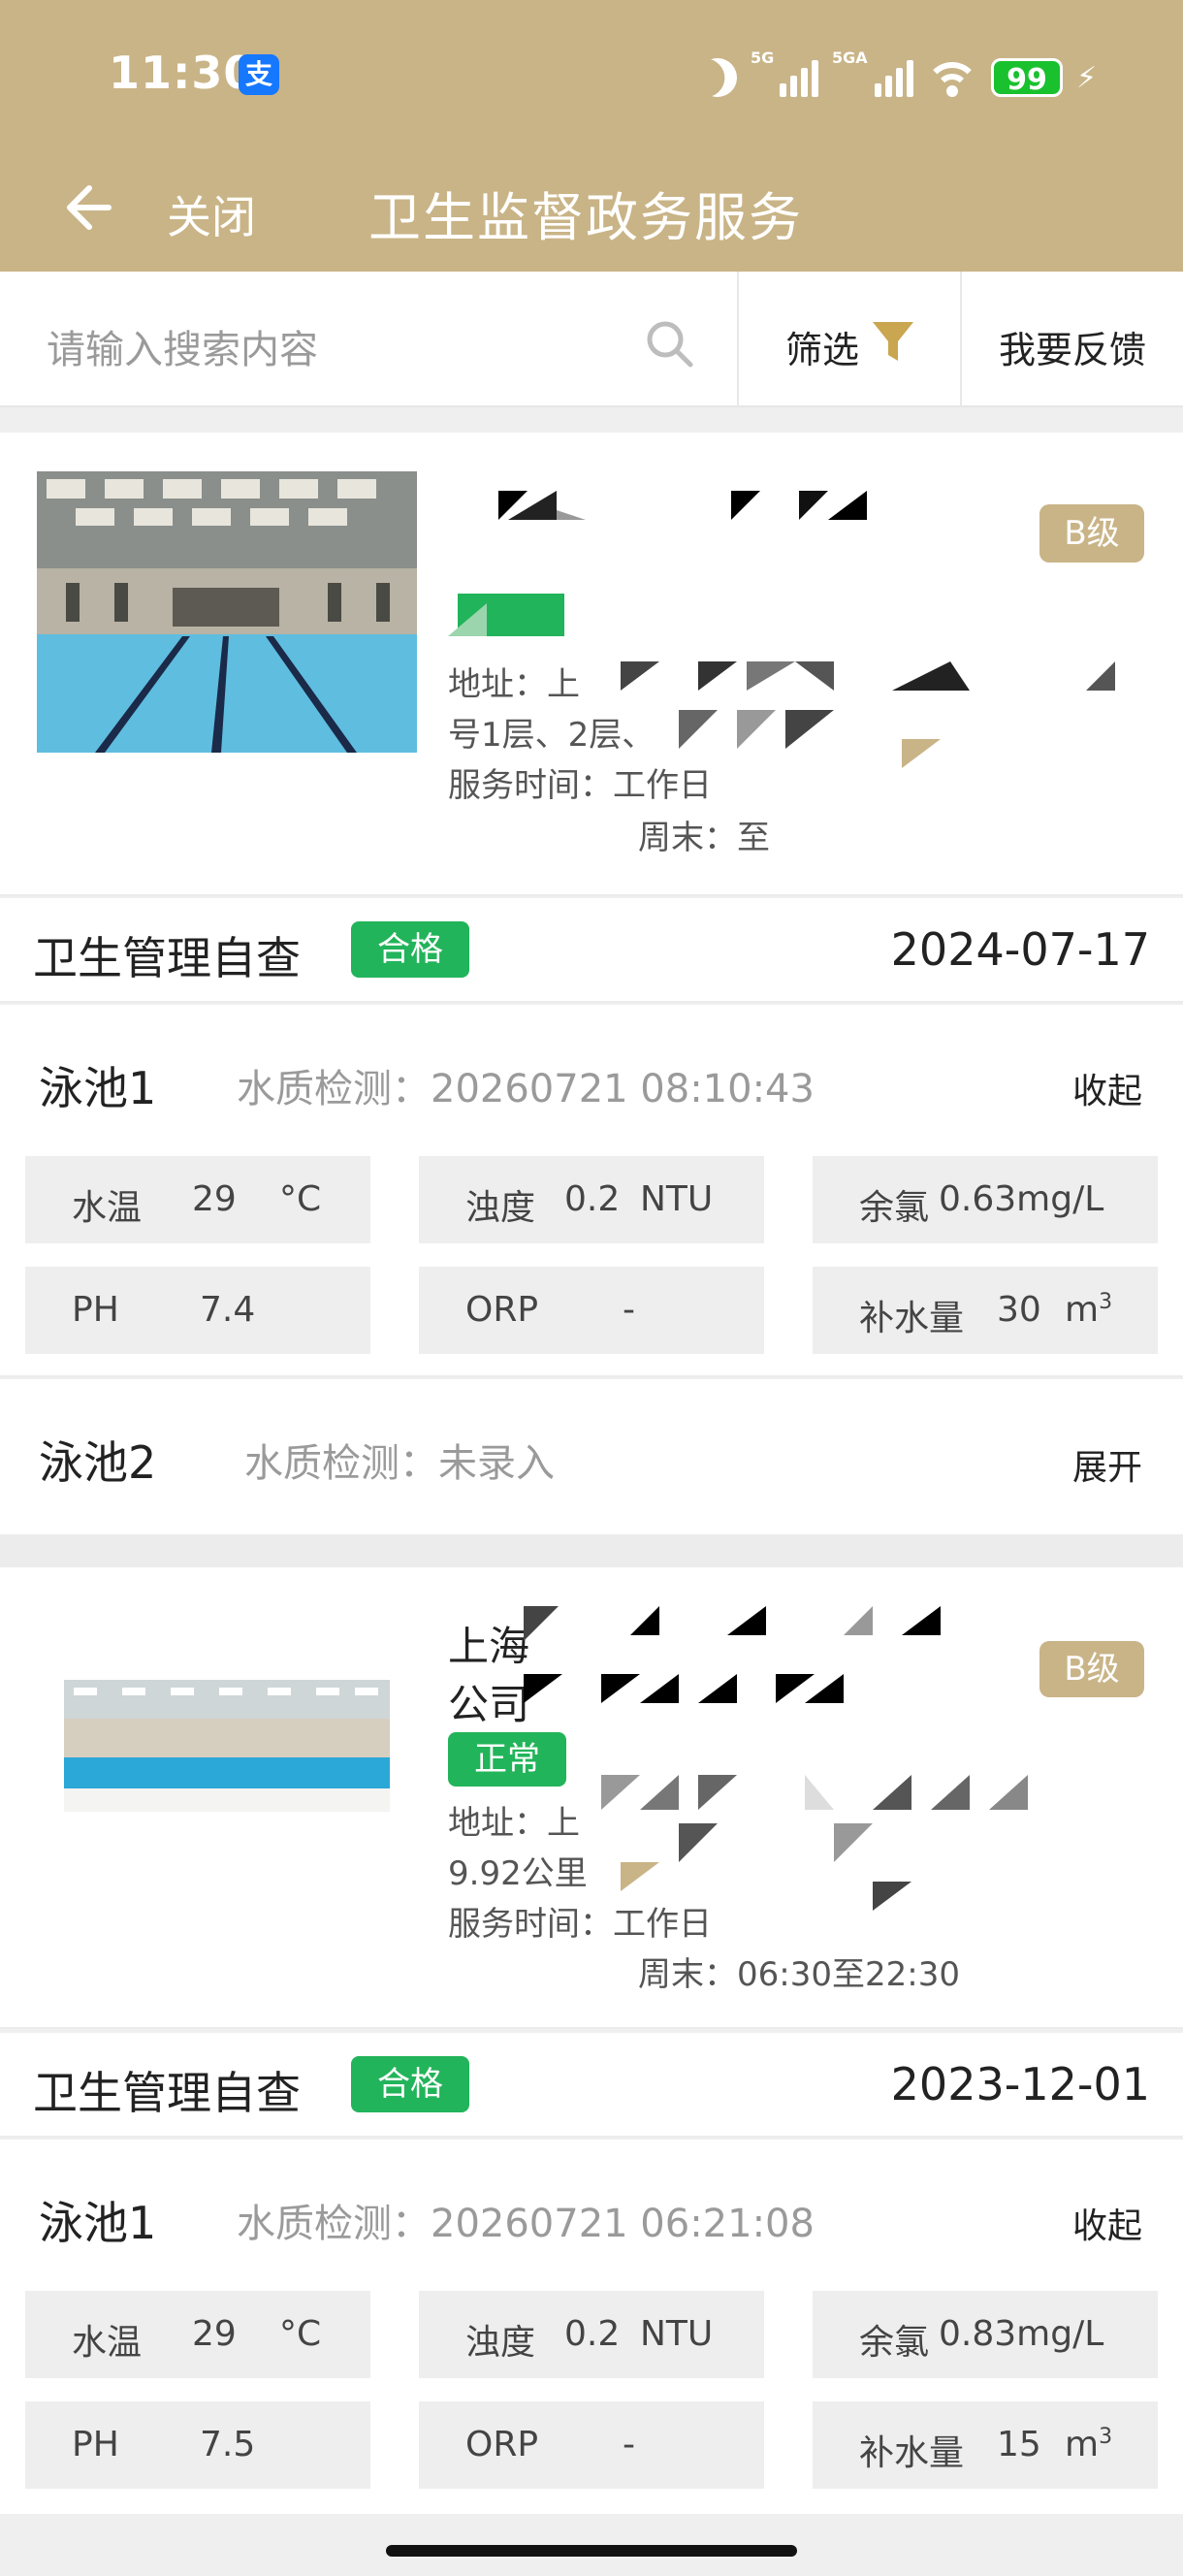 Image resolution: width=1183 pixels, height=2576 pixels. I want to click on search-input: 请输入搜索内容, so click(182, 346).